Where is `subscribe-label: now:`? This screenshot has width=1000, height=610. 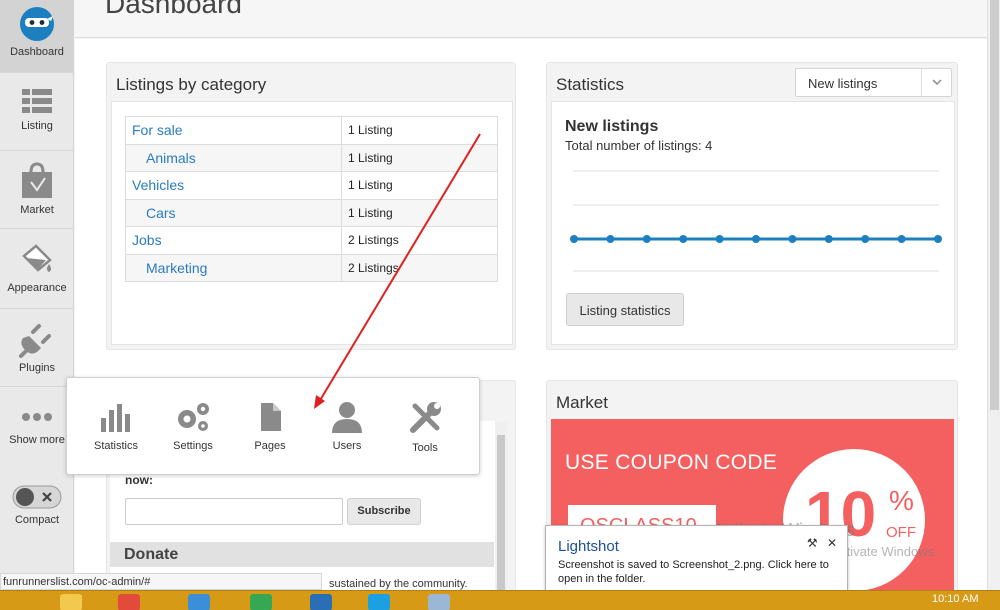 subscribe-label: now: is located at coordinates (139, 480).